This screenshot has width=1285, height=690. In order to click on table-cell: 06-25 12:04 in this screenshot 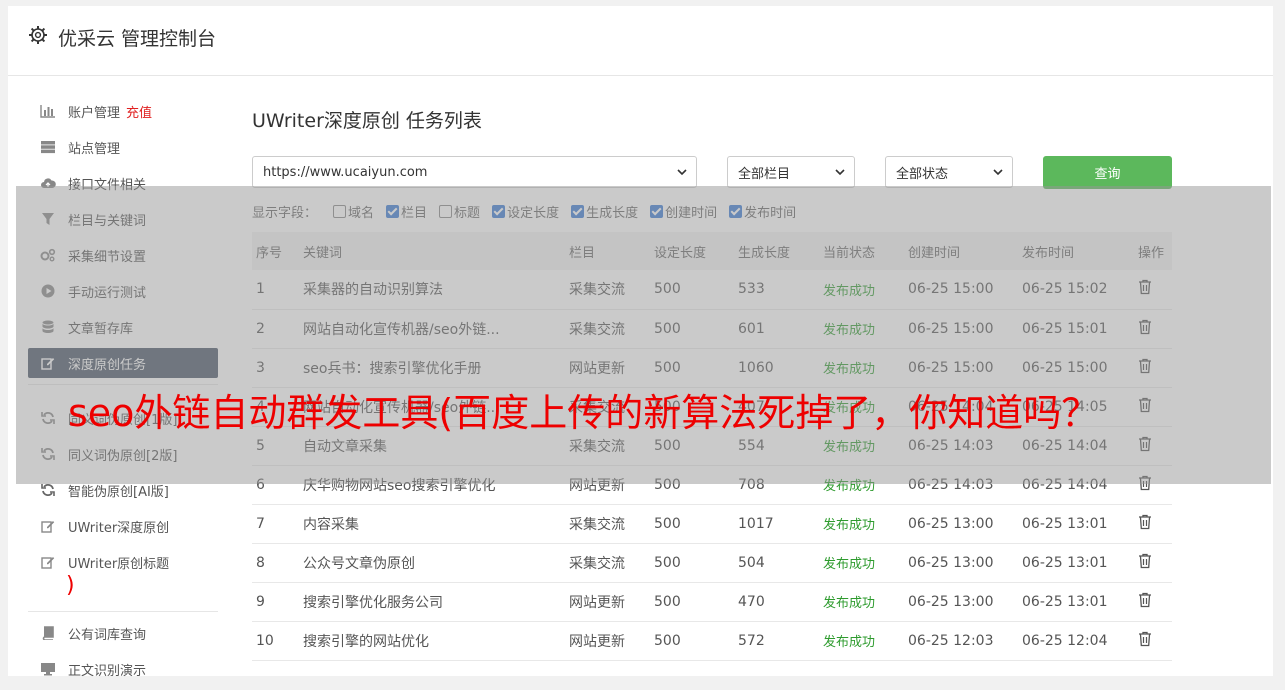, I will do `click(1065, 640)`.